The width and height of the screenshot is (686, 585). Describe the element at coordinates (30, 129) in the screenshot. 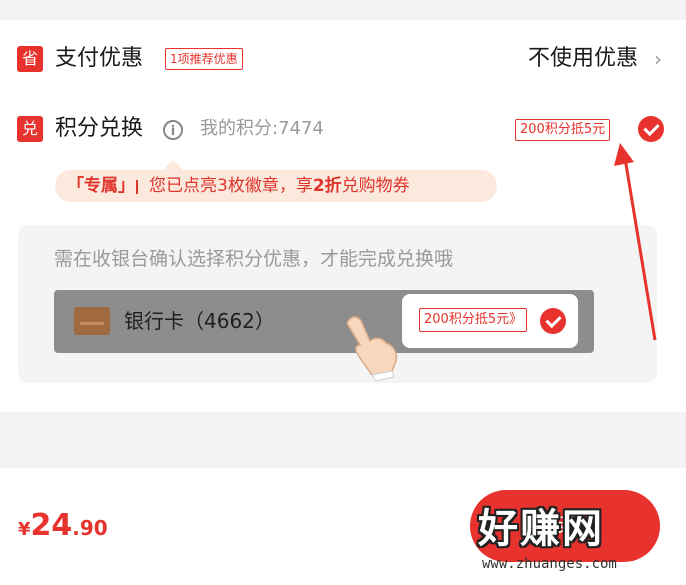

I see `exchange-badge-icon: 兑` at that location.